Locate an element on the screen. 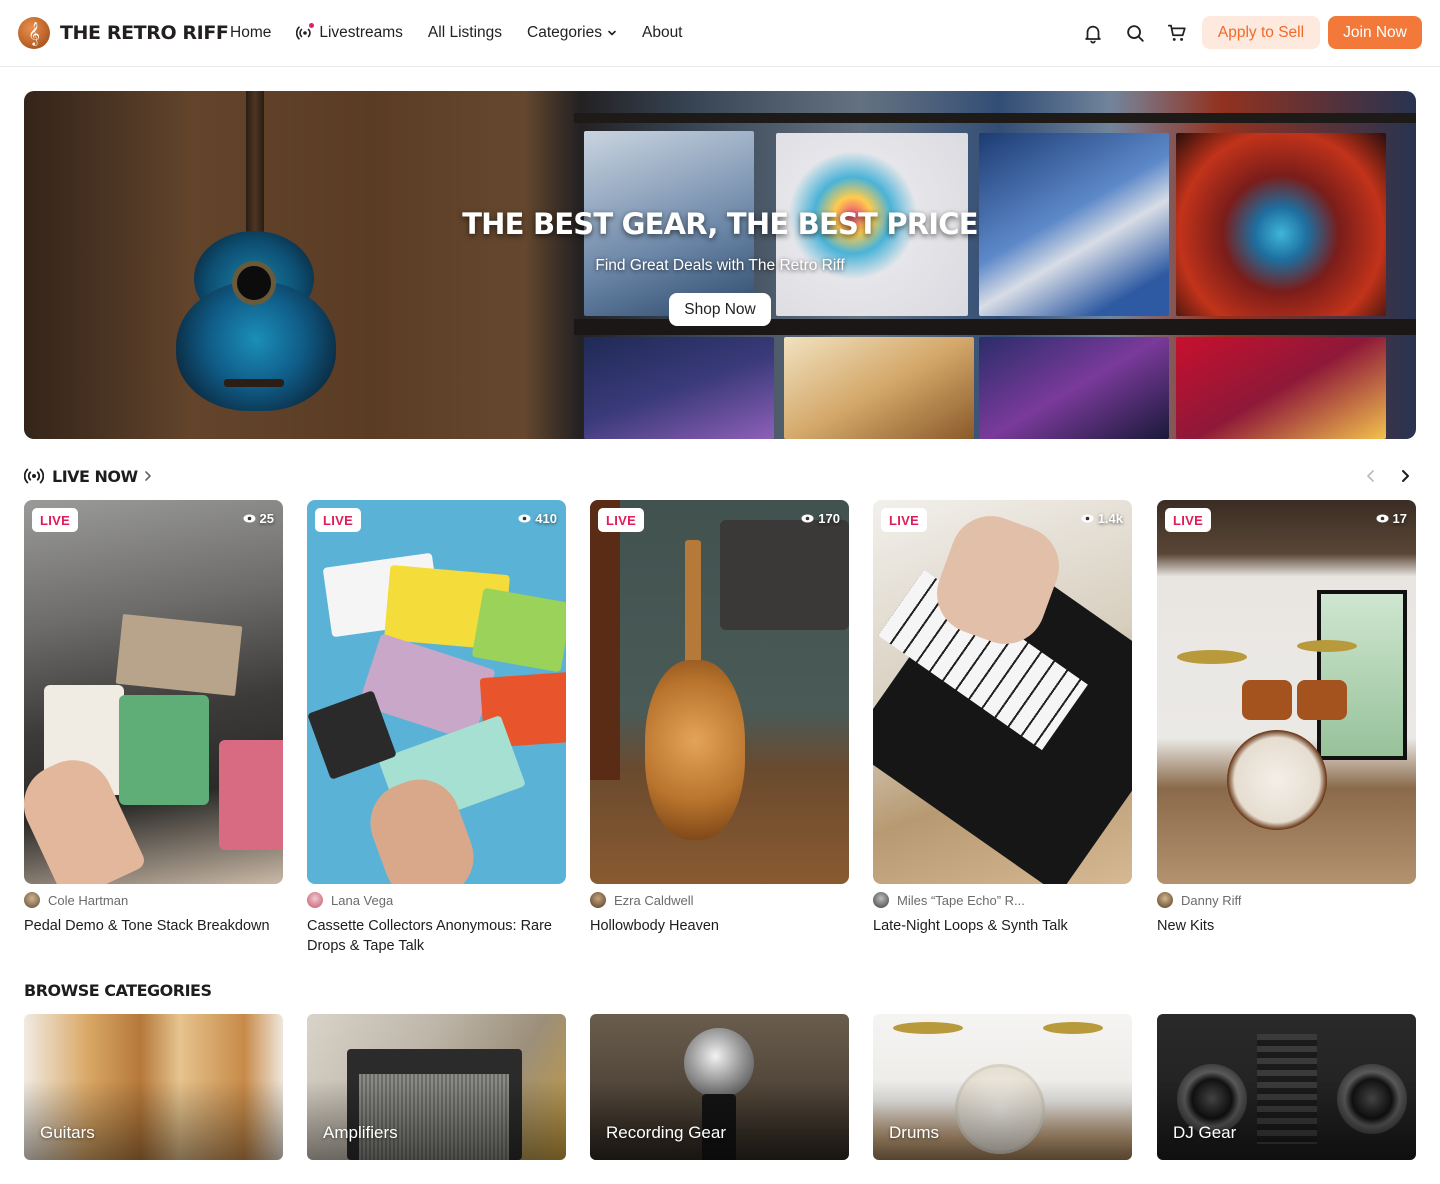  pedal-sign-decor is located at coordinates (179, 655).